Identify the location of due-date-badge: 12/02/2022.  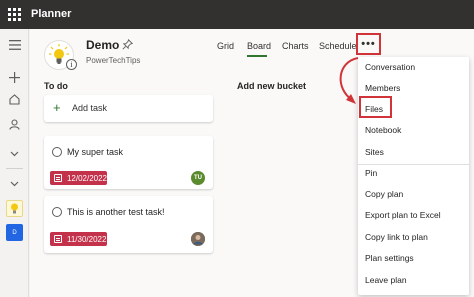
(78, 178).